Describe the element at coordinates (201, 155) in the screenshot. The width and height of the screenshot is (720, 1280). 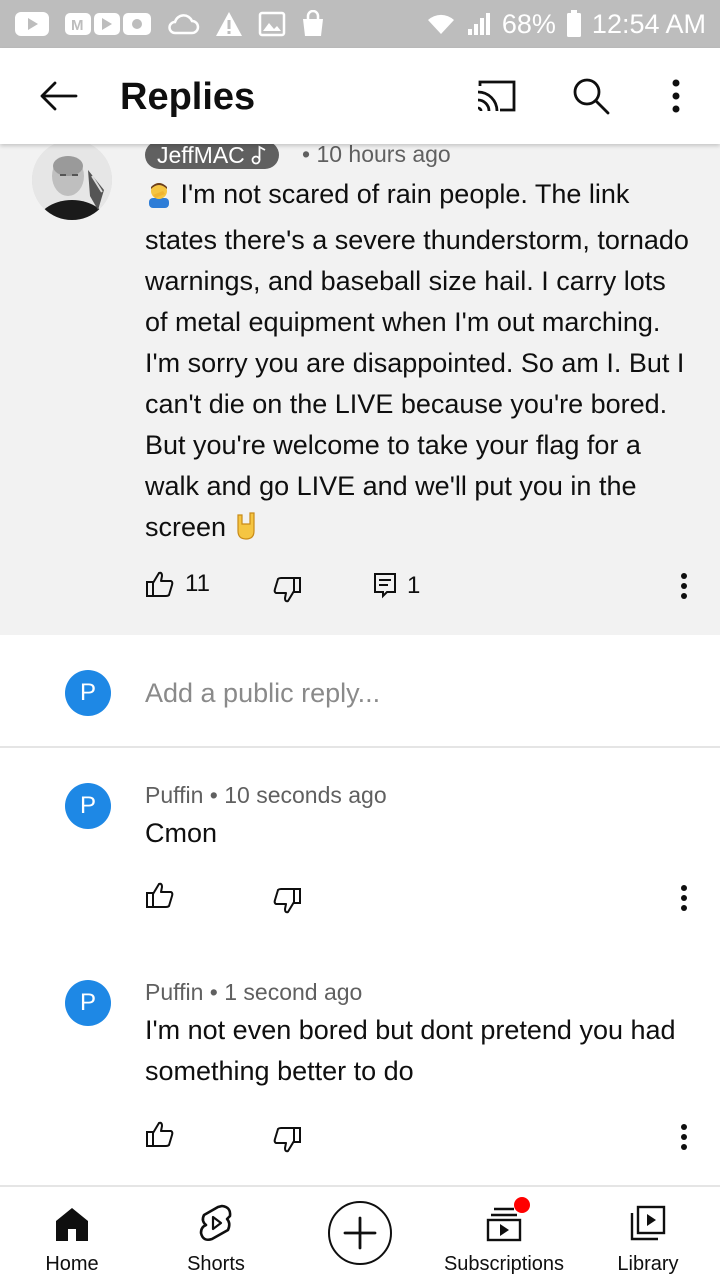
I see `author-name-text: JeffMAC` at that location.